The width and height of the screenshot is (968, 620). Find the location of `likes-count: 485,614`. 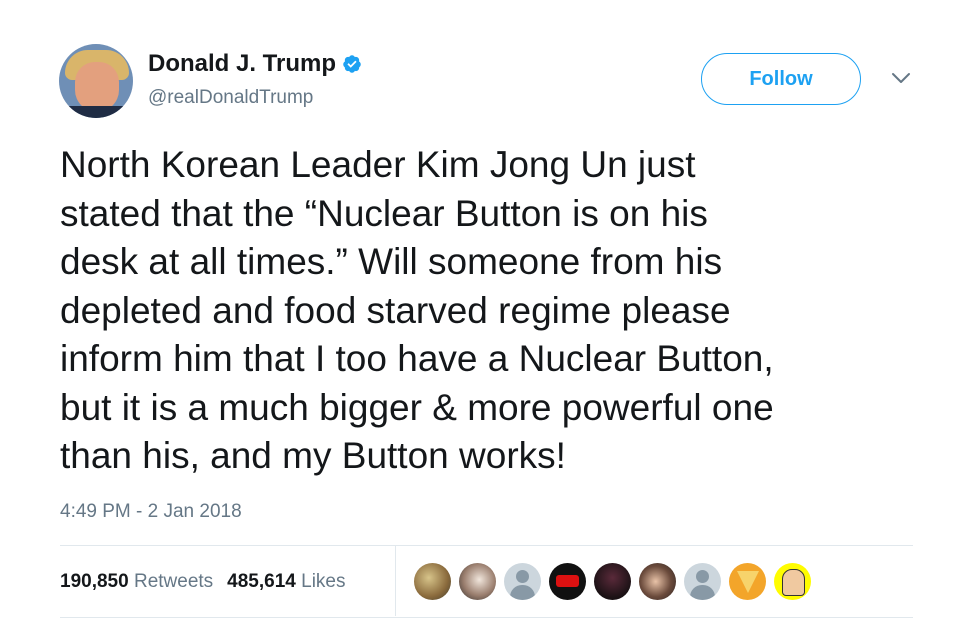

likes-count: 485,614 is located at coordinates (261, 581).